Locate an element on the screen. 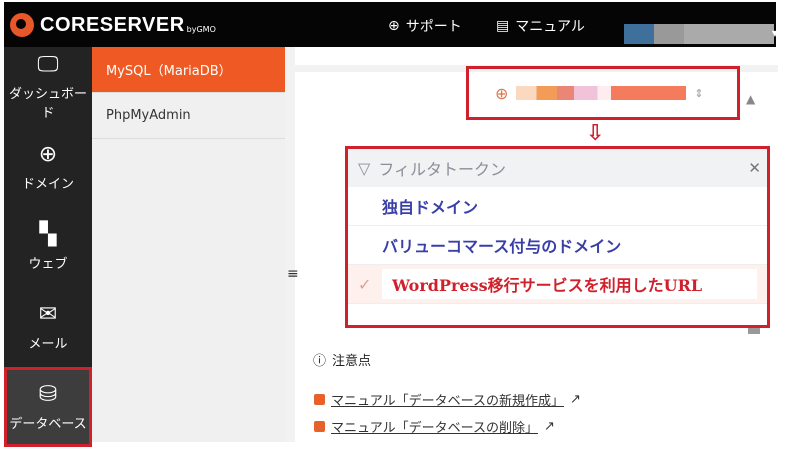 This screenshot has height=450, width=800. redacted-domain is located at coordinates (601, 93).